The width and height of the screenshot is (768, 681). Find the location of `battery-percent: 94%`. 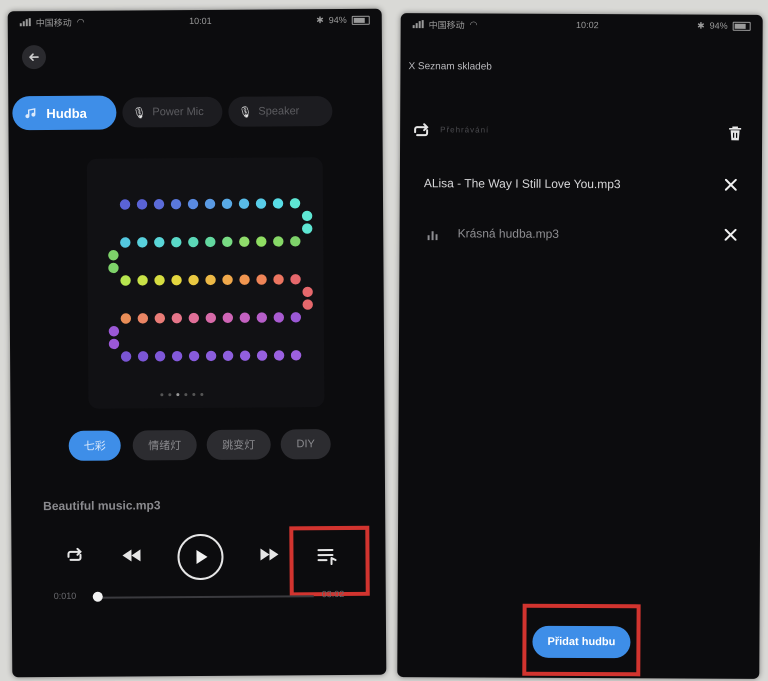

battery-percent: 94% is located at coordinates (718, 25).